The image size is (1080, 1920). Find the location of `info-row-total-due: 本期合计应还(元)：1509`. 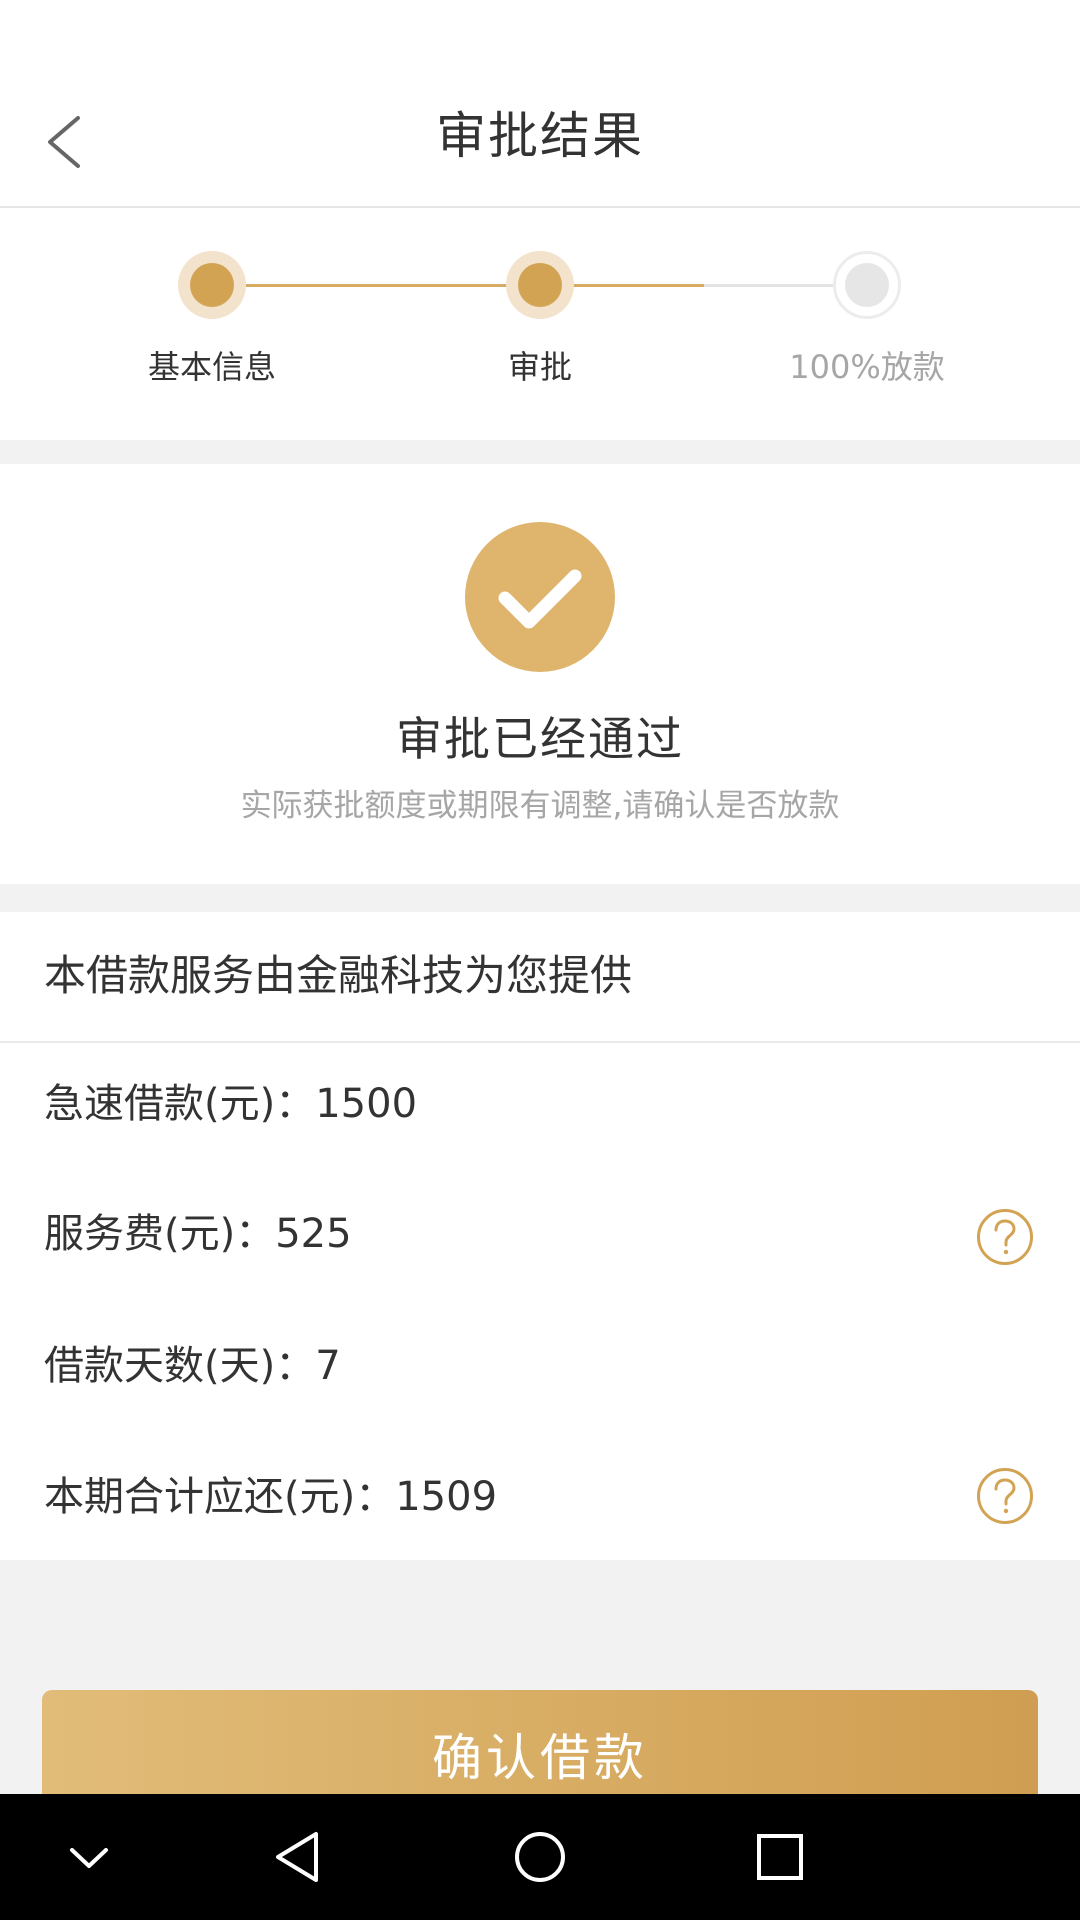

info-row-total-due: 本期合计应还(元)：1509 is located at coordinates (270, 1497).